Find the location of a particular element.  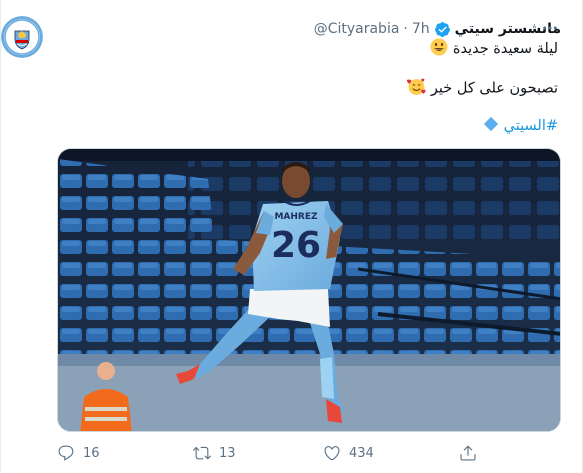

reply-count: 16 is located at coordinates (91, 453).